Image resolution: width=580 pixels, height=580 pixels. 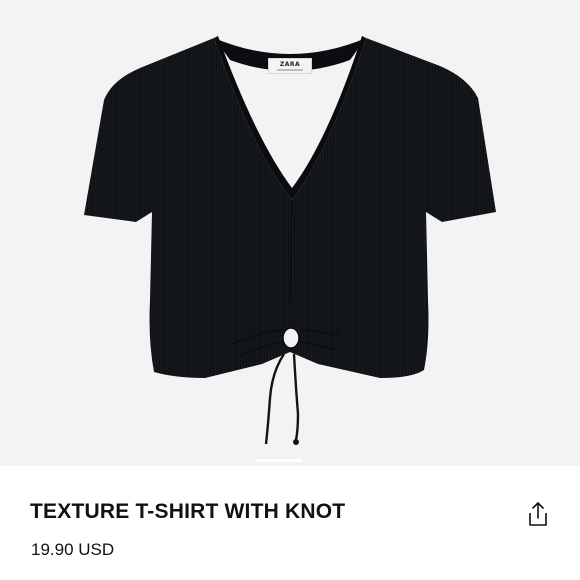 I want to click on brand-text: ZARA, so click(x=290, y=64).